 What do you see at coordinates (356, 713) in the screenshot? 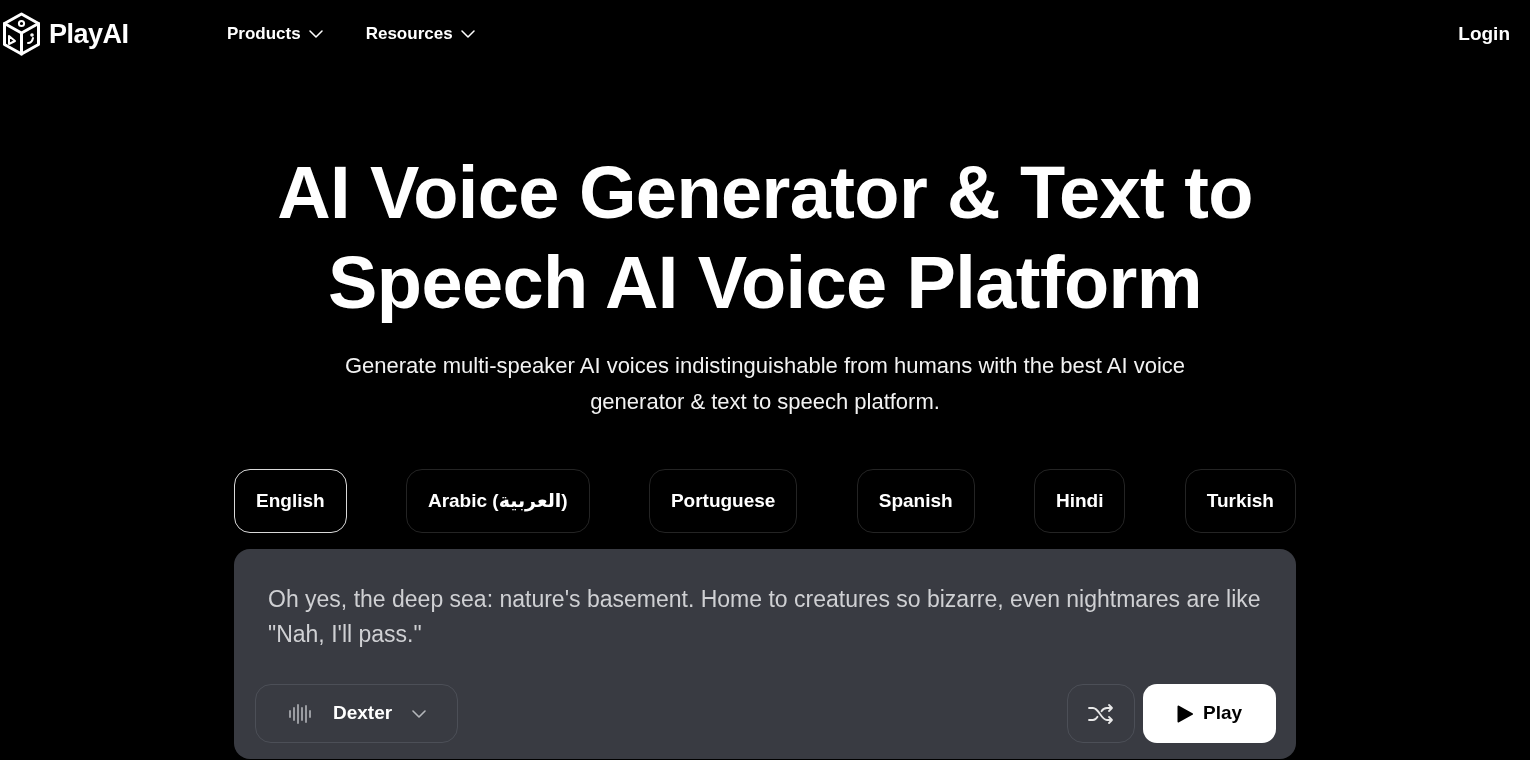
I see `voice-selector: Dexter` at bounding box center [356, 713].